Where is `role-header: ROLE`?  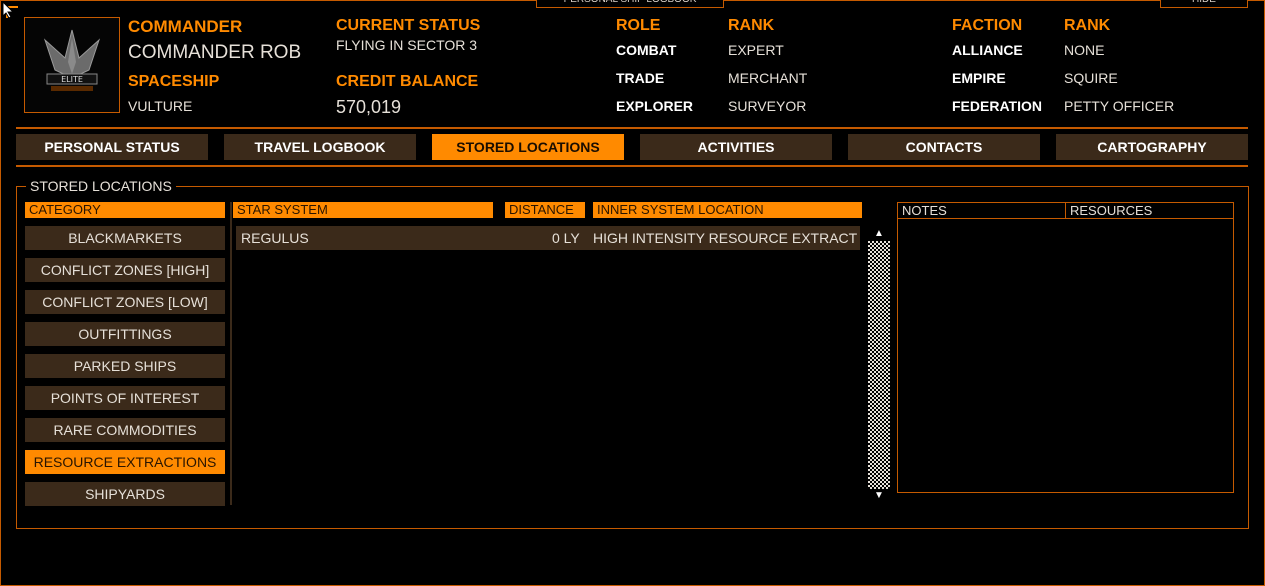
role-header: ROLE is located at coordinates (638, 25).